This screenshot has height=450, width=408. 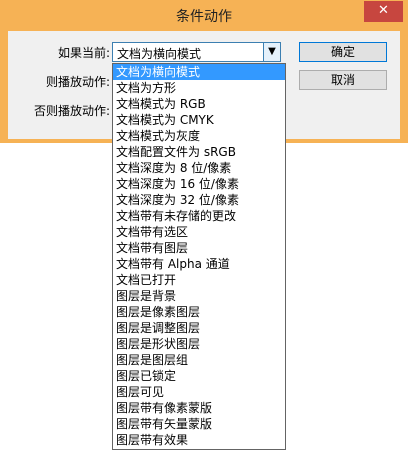 What do you see at coordinates (159, 54) in the screenshot?
I see `condition-select-value: 文档为横向模式` at bounding box center [159, 54].